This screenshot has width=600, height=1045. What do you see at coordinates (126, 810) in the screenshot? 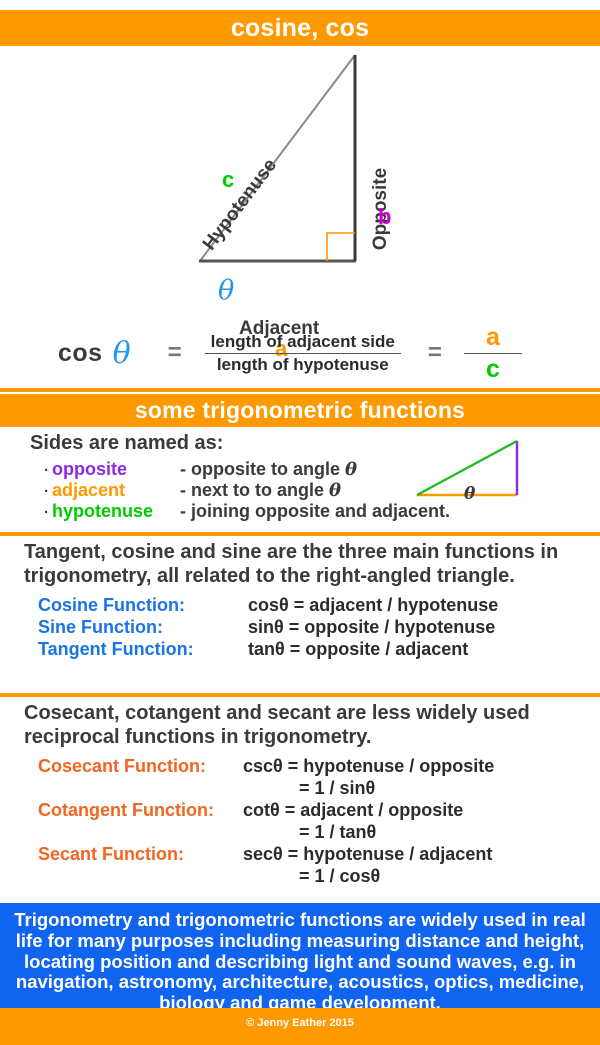
I see `function-label-cotangent: Cotangent Function:` at bounding box center [126, 810].